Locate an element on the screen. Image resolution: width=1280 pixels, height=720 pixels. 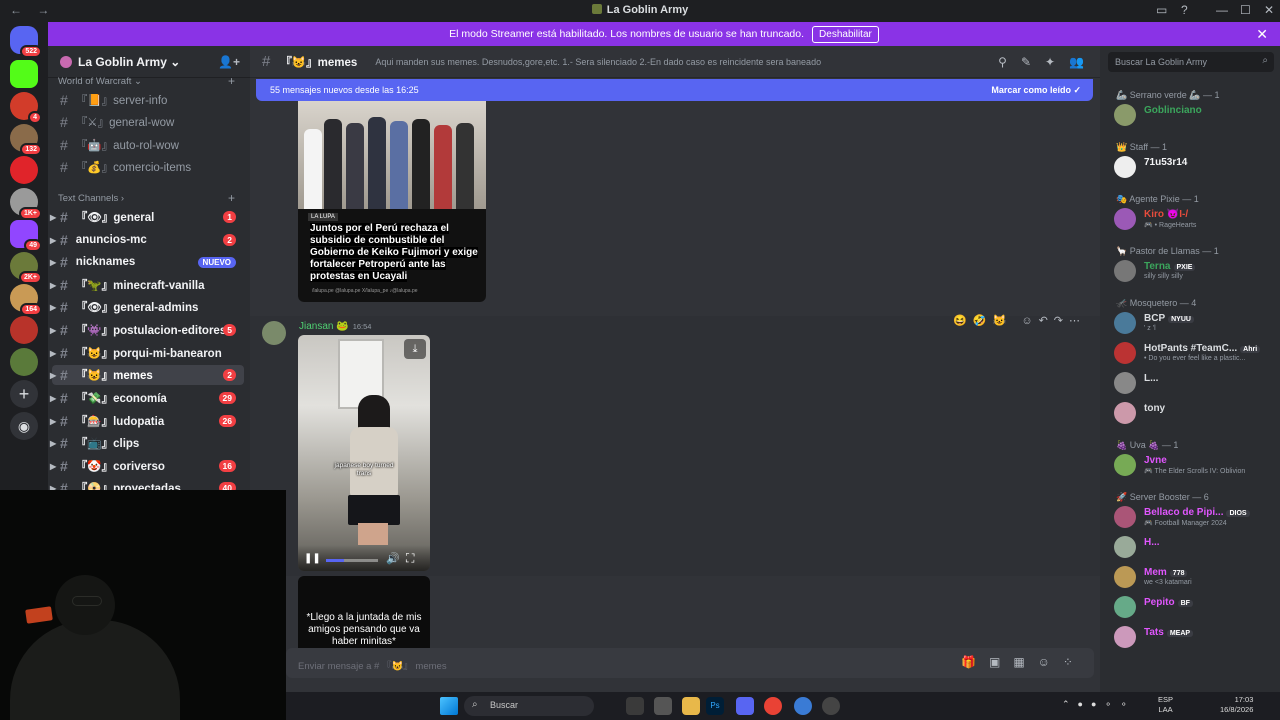
member-name: HotPants #TeamC... Ahri is located at coordinates (1202, 348).